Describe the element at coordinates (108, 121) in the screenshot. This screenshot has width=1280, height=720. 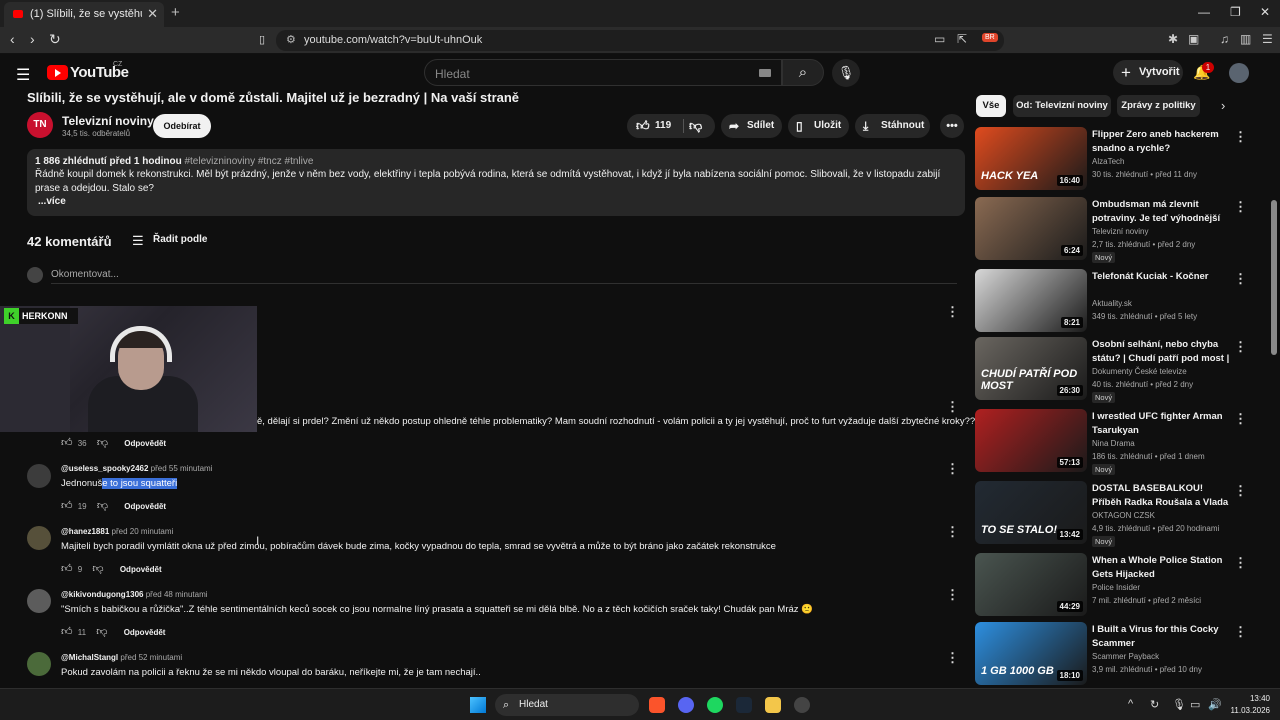
I see `channel-name: Televizní noviny` at that location.